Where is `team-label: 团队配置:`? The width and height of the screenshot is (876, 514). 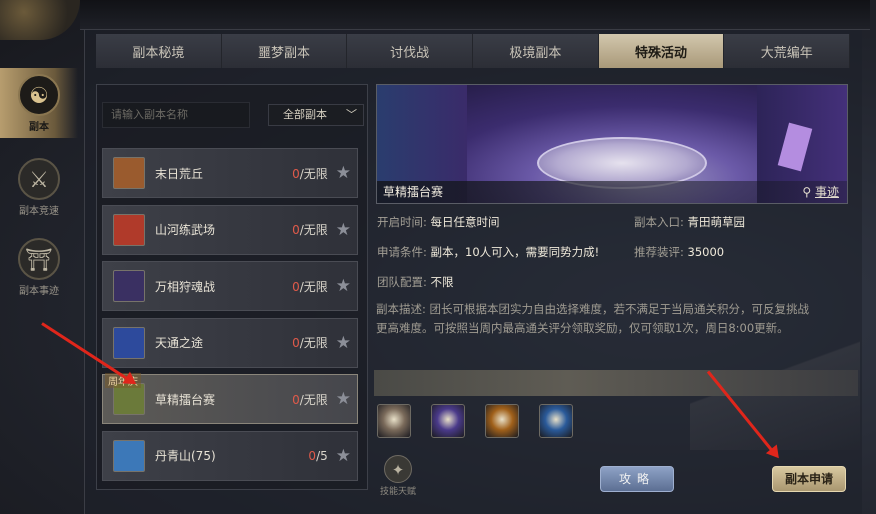 team-label: 团队配置: is located at coordinates (402, 282).